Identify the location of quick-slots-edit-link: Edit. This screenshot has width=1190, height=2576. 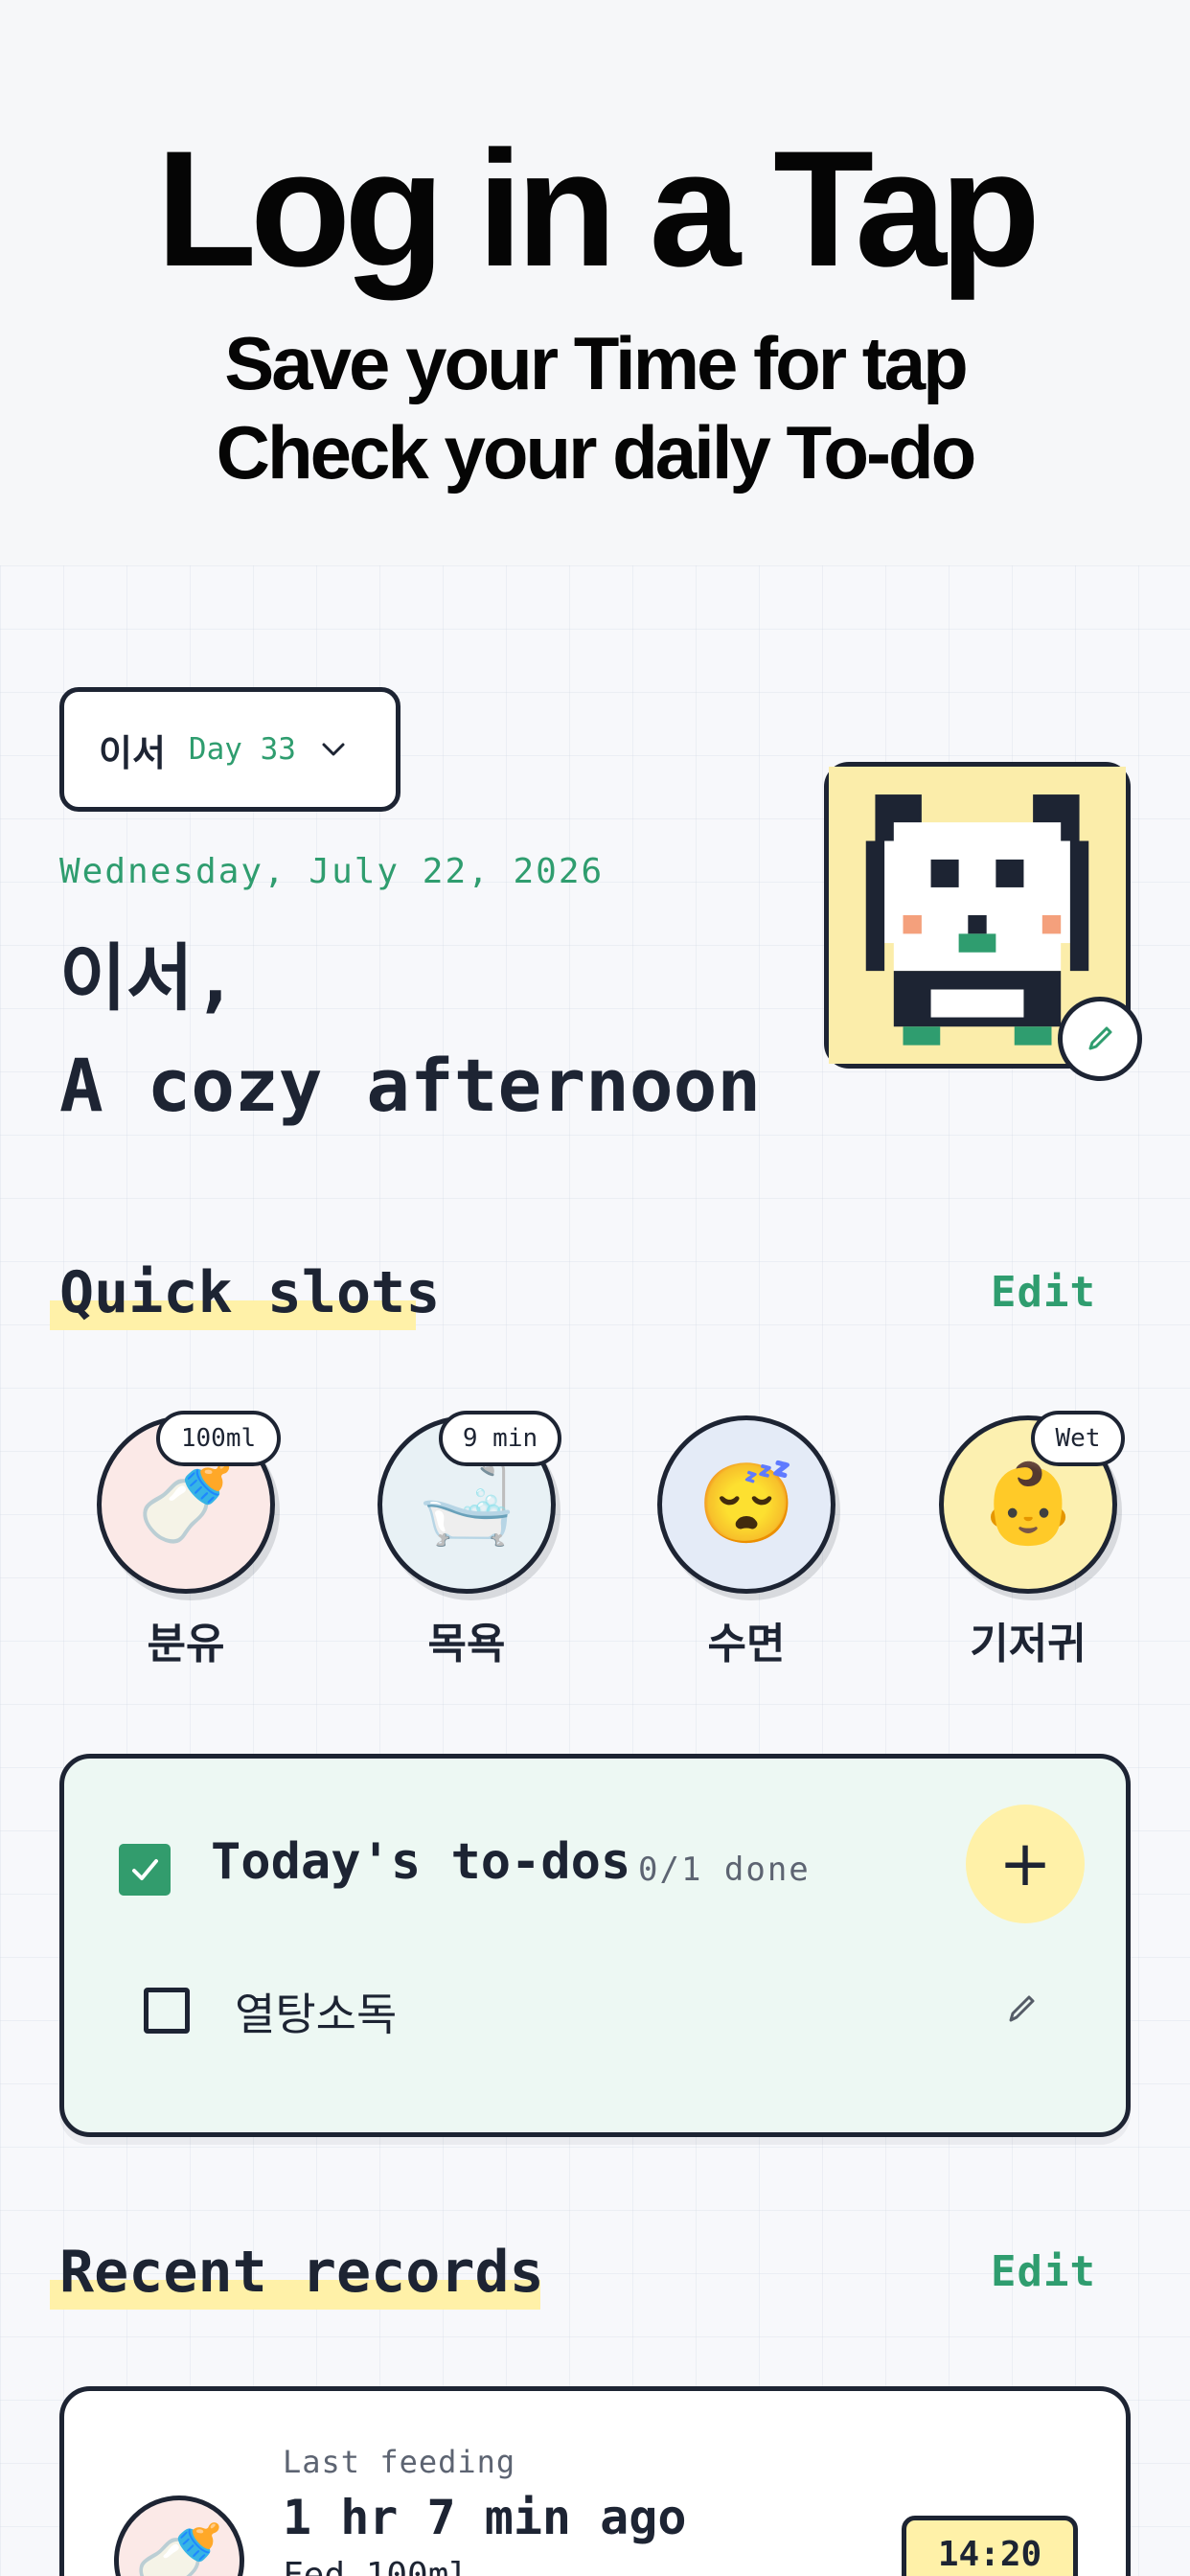
(1043, 1292).